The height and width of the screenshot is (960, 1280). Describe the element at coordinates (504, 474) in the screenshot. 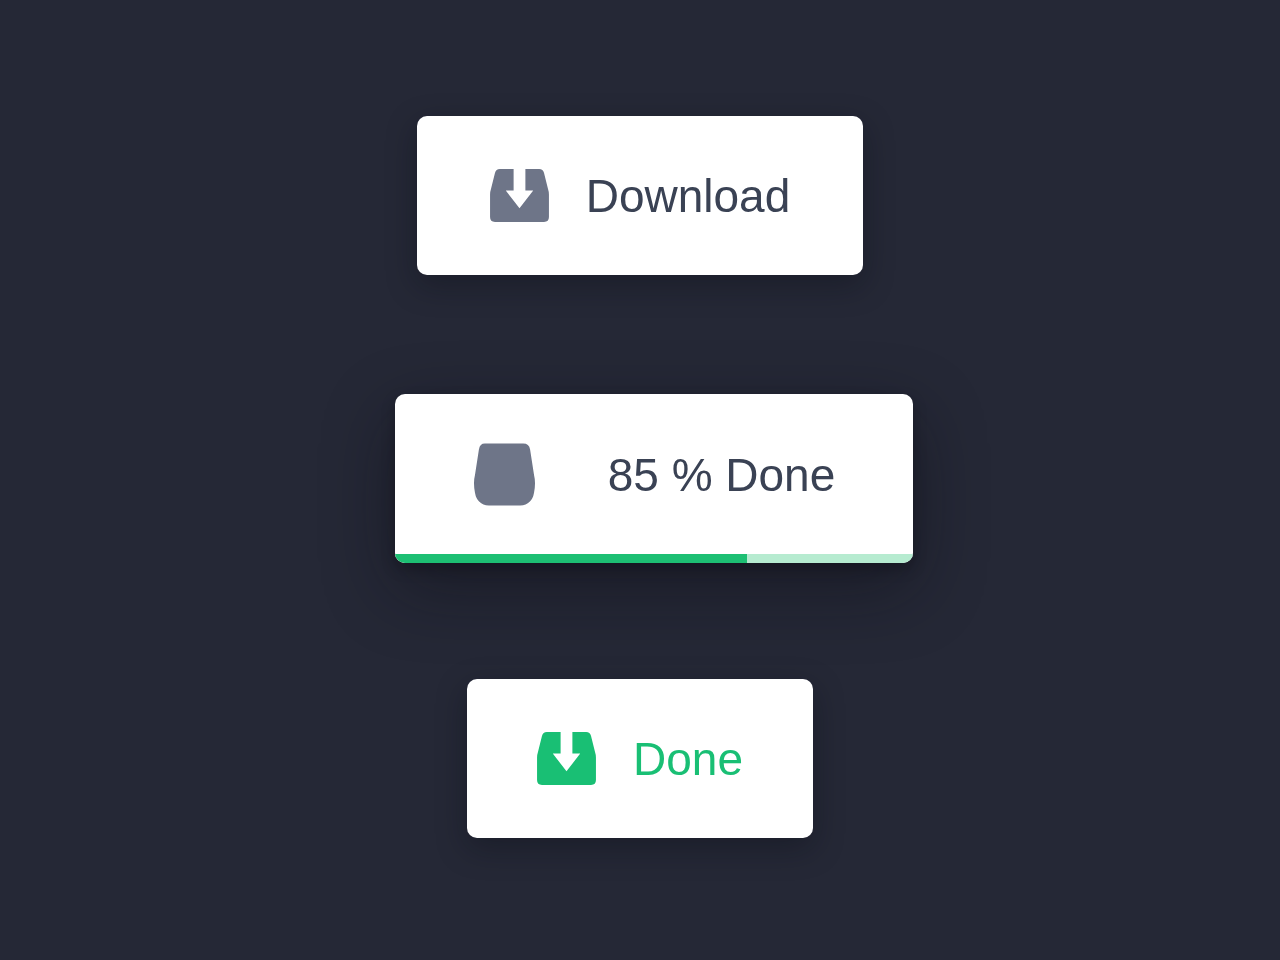

I see `tray-icon` at that location.